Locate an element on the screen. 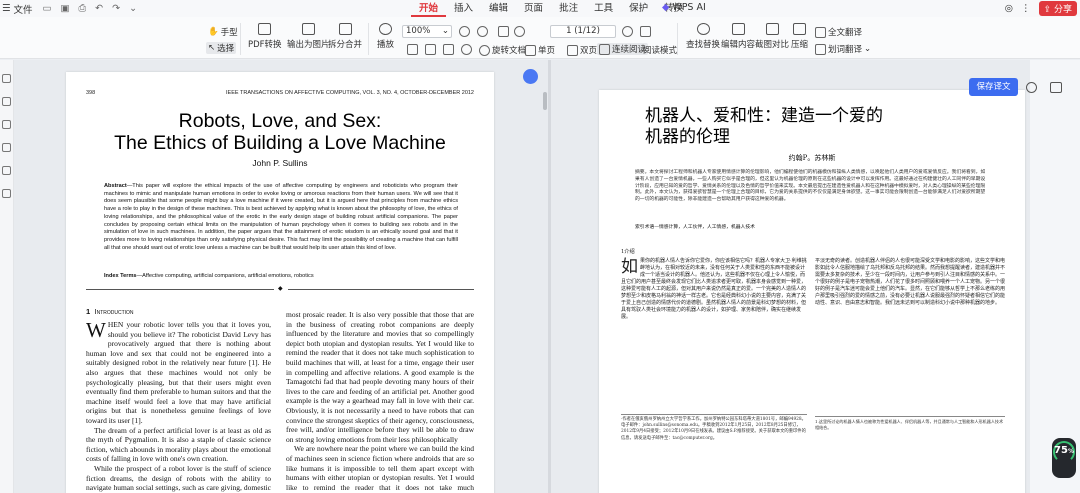 This screenshot has height=493, width=1080. translated-title: 机器人、爱和性：建造一个爱的 机器的伦理 is located at coordinates (830, 127).